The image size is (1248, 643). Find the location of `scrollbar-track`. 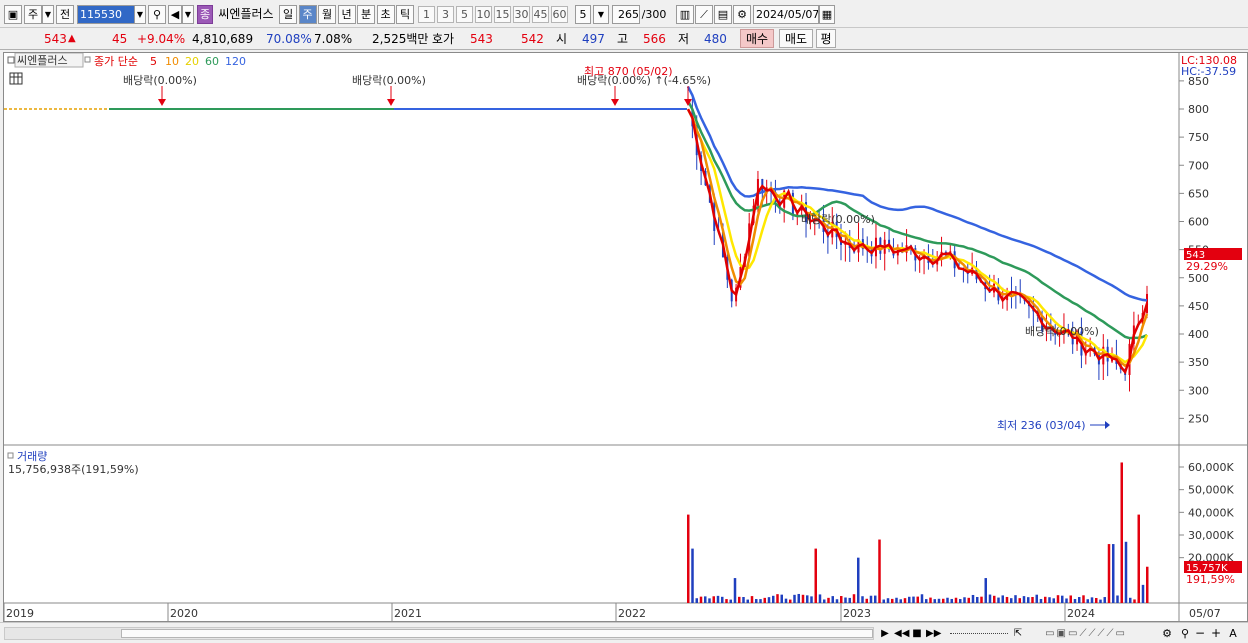

scrollbar-track is located at coordinates (439, 633).